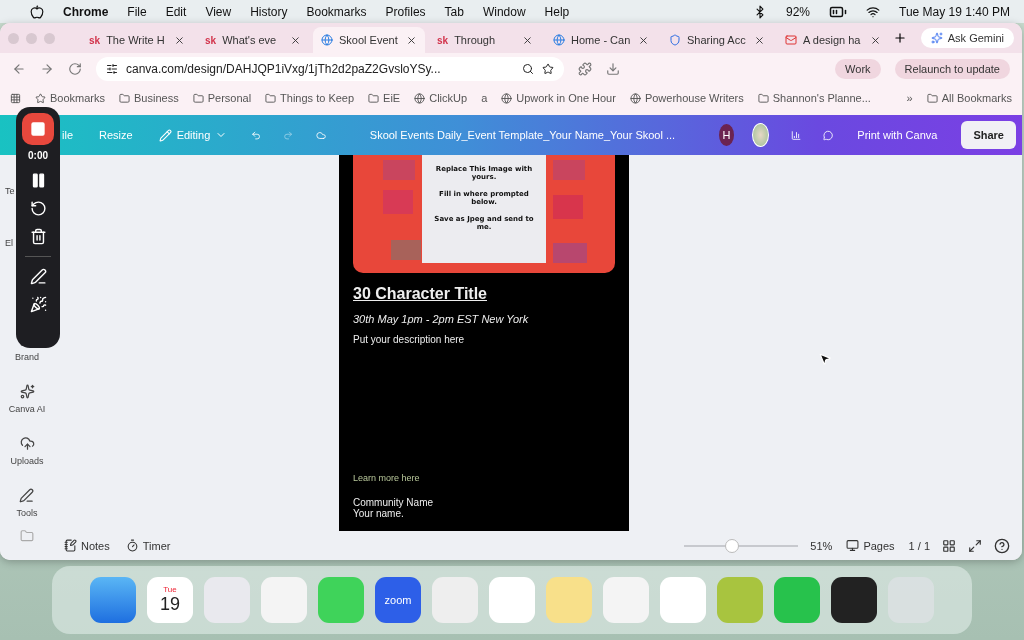 This screenshot has width=1024, height=640. What do you see at coordinates (379, 513) in the screenshot?
I see `your-name: Your name.` at bounding box center [379, 513].